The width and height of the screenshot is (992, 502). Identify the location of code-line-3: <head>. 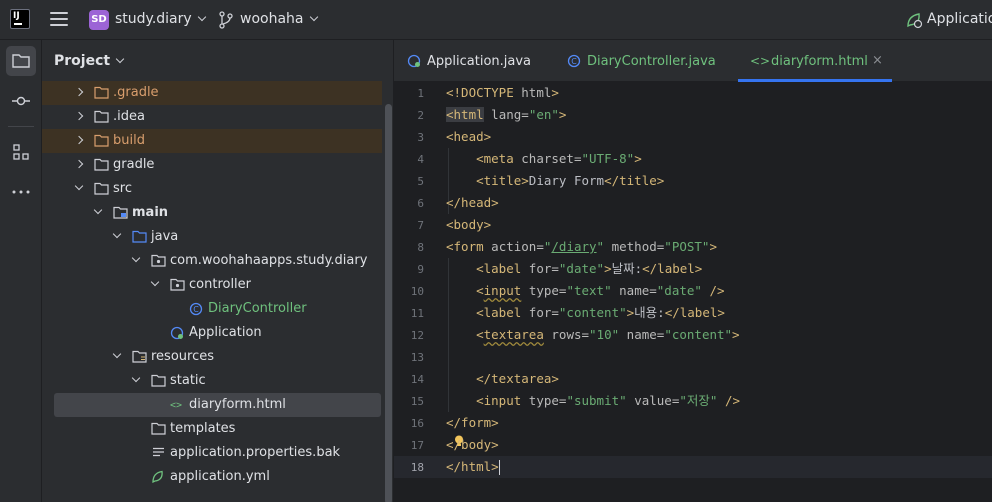
(469, 136).